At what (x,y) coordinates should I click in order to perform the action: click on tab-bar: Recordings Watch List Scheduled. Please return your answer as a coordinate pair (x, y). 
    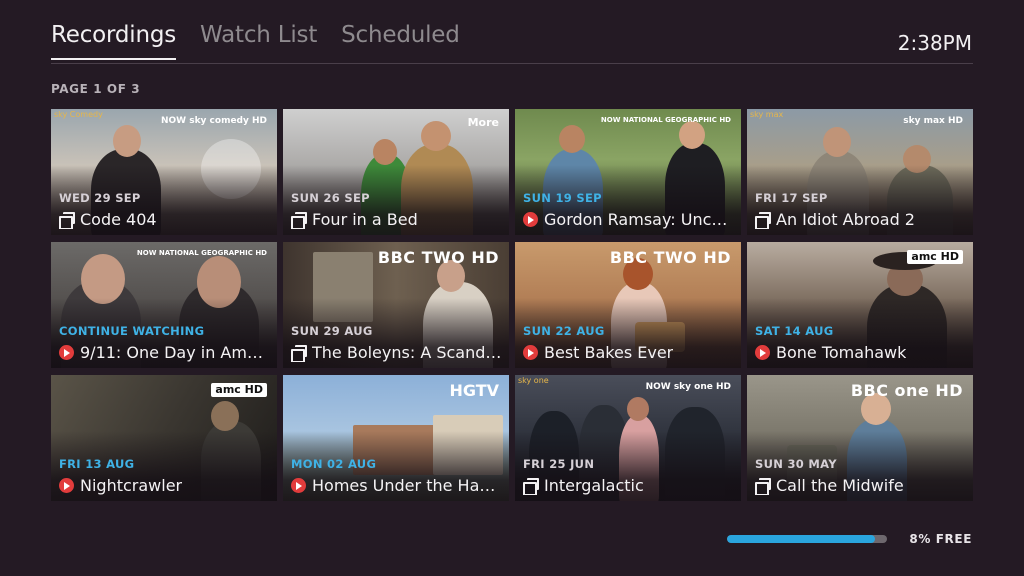
    Looking at the image, I should click on (255, 42).